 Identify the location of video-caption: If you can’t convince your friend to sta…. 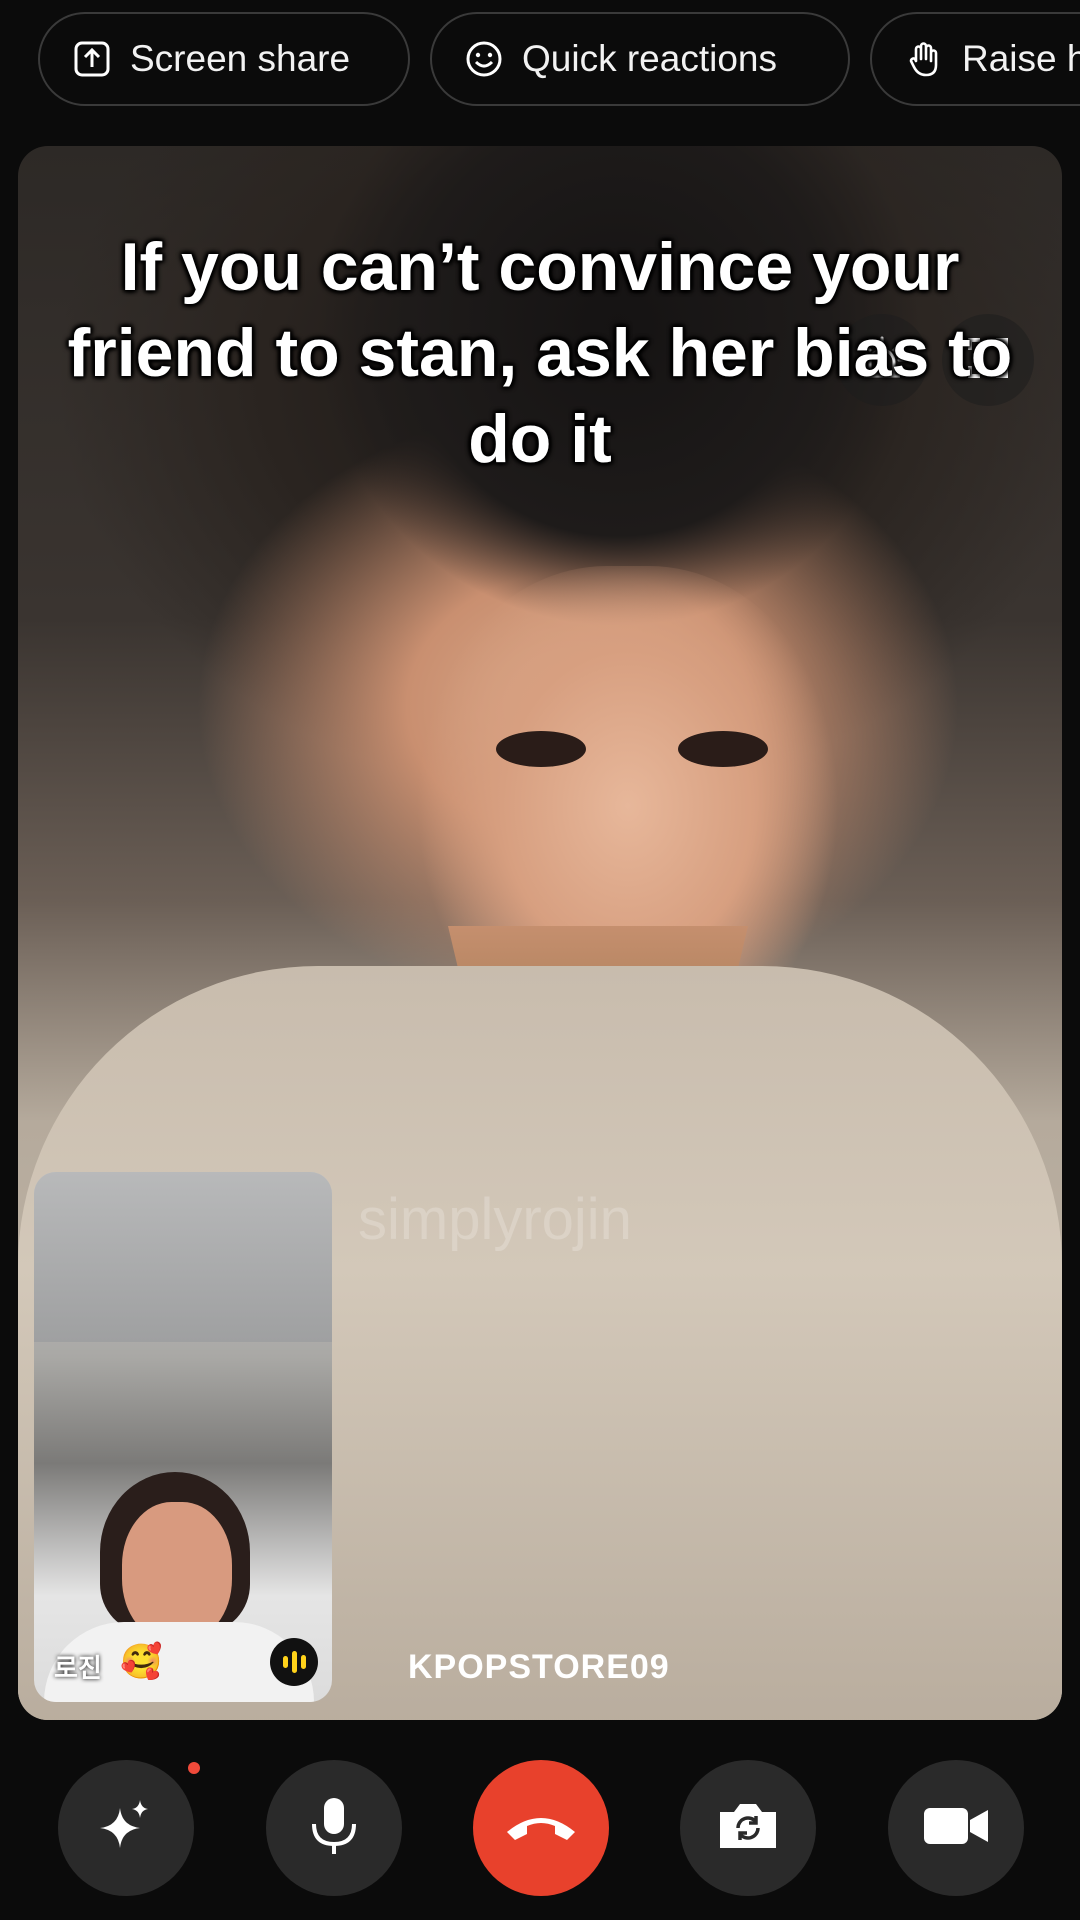
(540, 353).